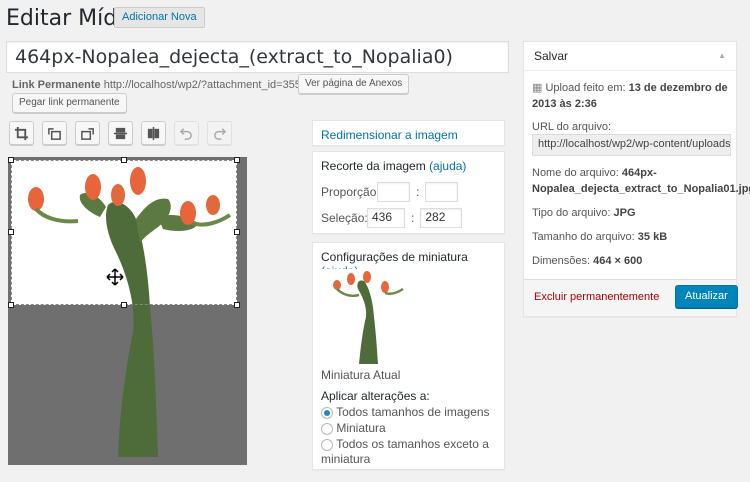 The image size is (750, 482). Describe the element at coordinates (11, 232) in the screenshot. I see `crop-handle-w` at that location.